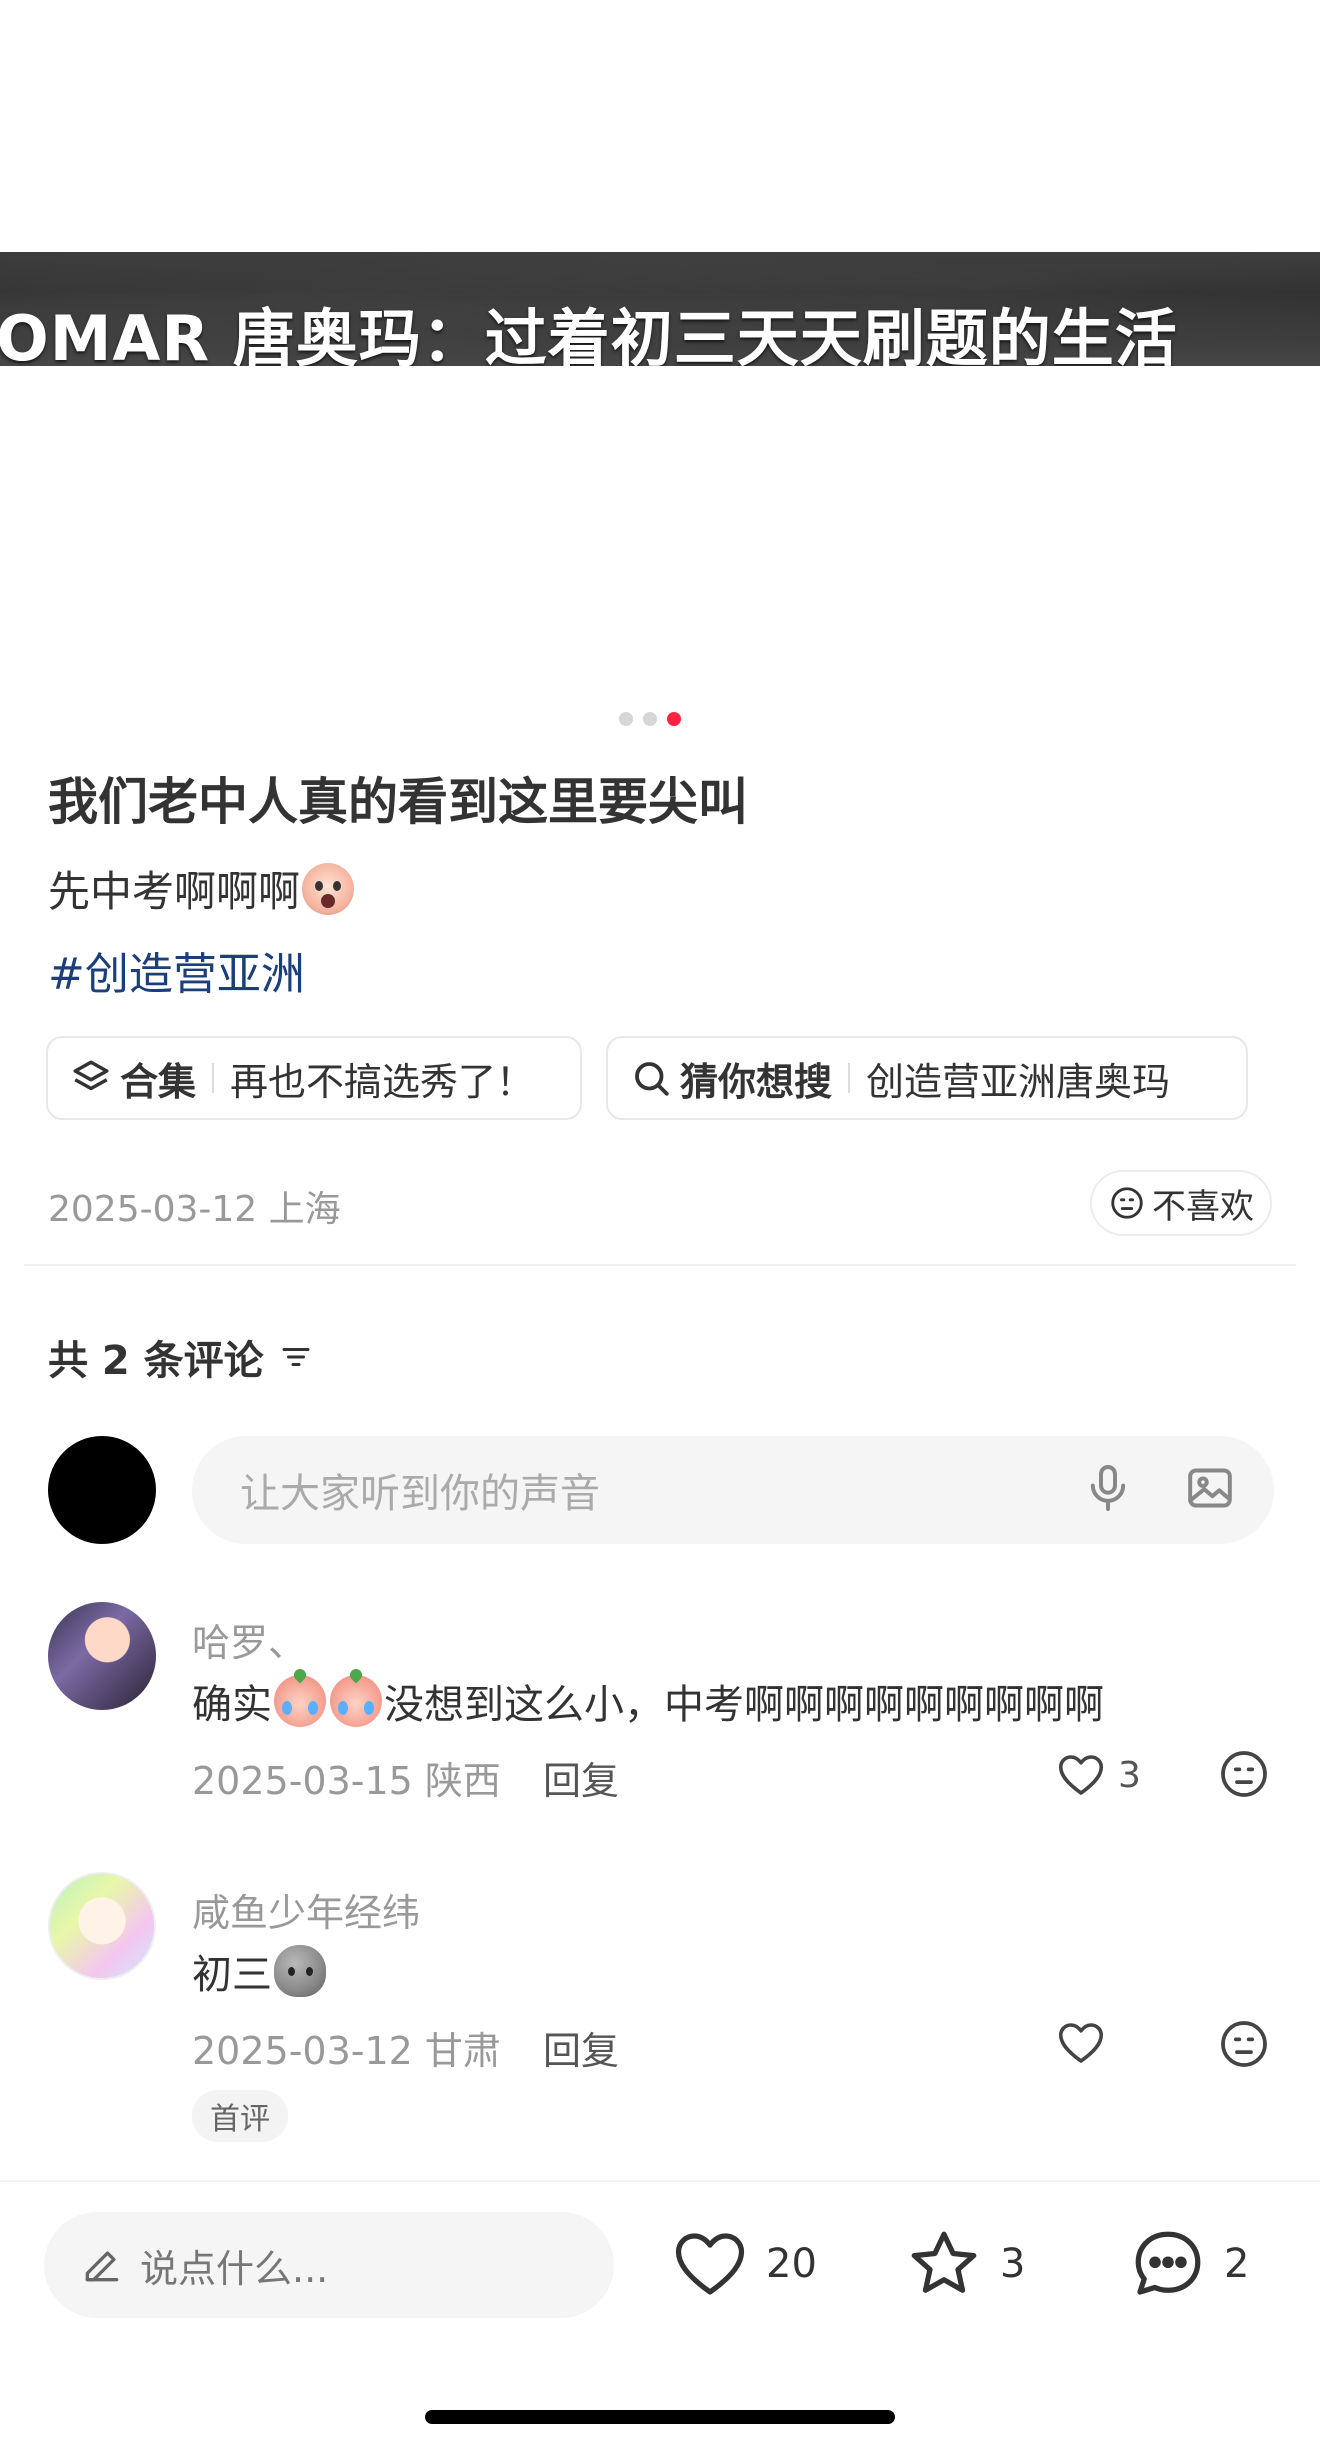  I want to click on search-suggestion-chip: 猜你想搜 创造营亚洲唐奥玛, so click(927, 1078).